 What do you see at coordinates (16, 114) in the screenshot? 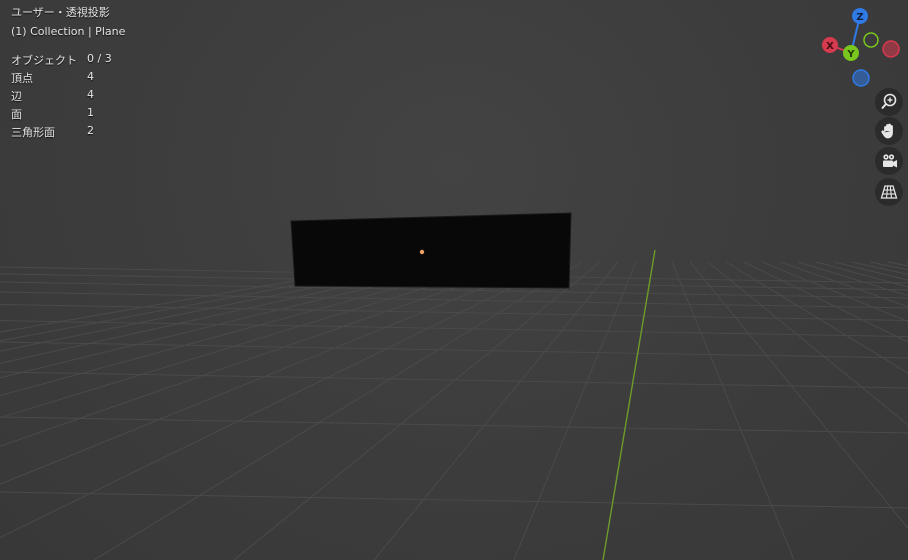
I see `stat-label: 面` at bounding box center [16, 114].